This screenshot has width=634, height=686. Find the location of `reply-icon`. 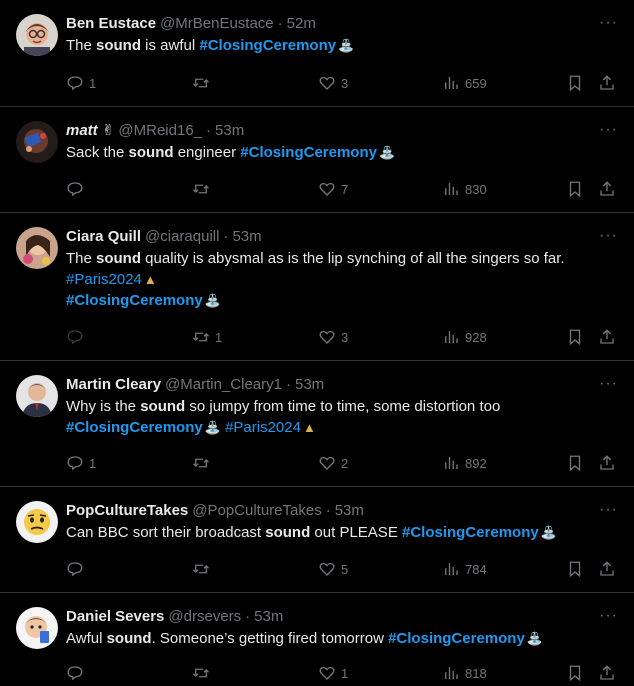

reply-icon is located at coordinates (75, 463).